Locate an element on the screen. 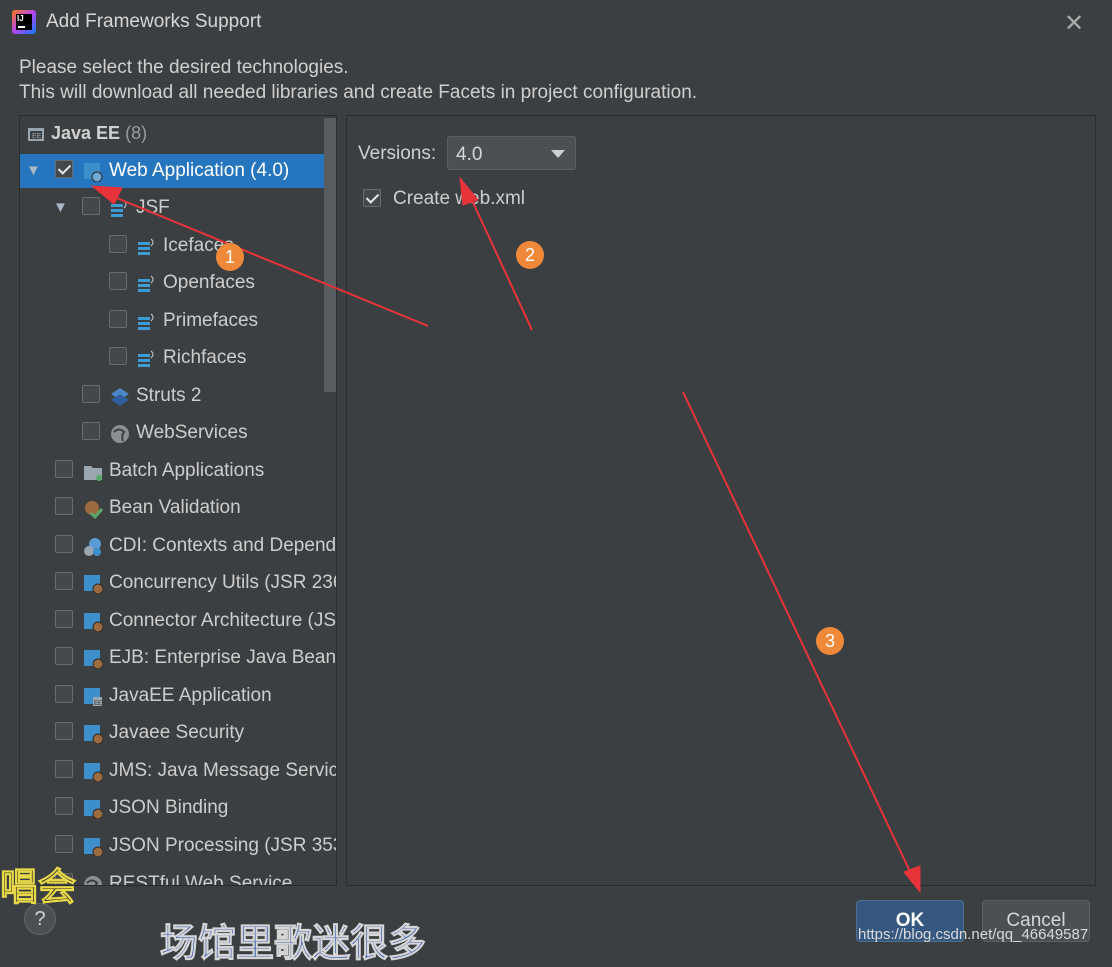 This screenshot has width=1112, height=967. annotation-badge-3: 3 is located at coordinates (830, 641).